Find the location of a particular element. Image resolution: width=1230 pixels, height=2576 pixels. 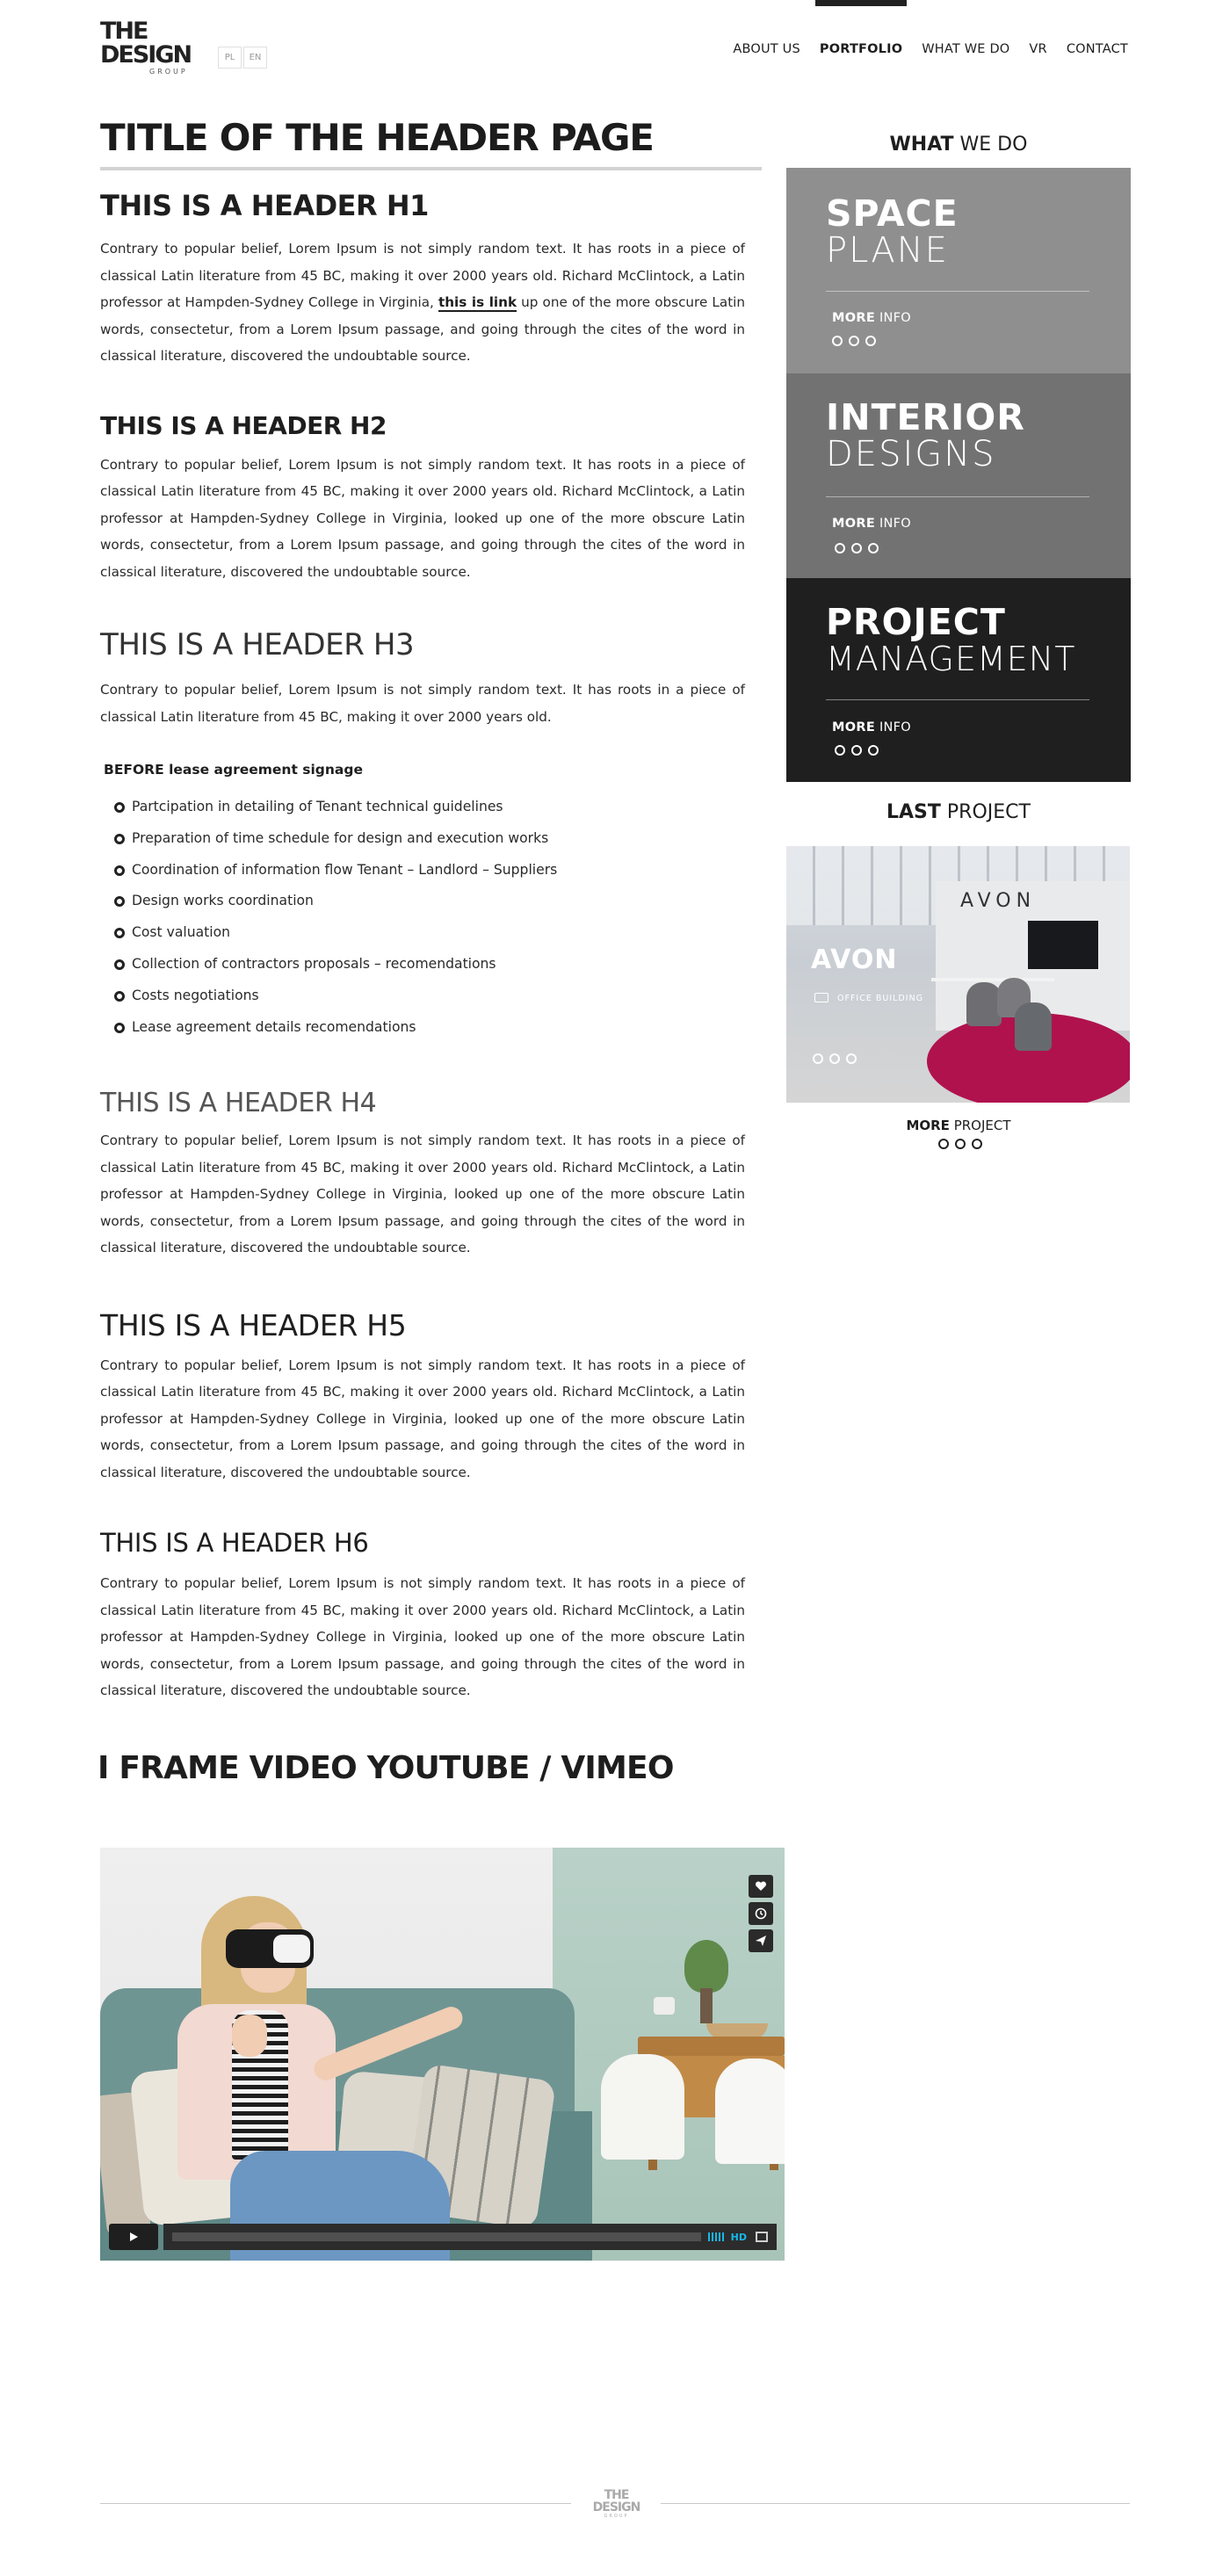

video-side-icons is located at coordinates (761, 1916).